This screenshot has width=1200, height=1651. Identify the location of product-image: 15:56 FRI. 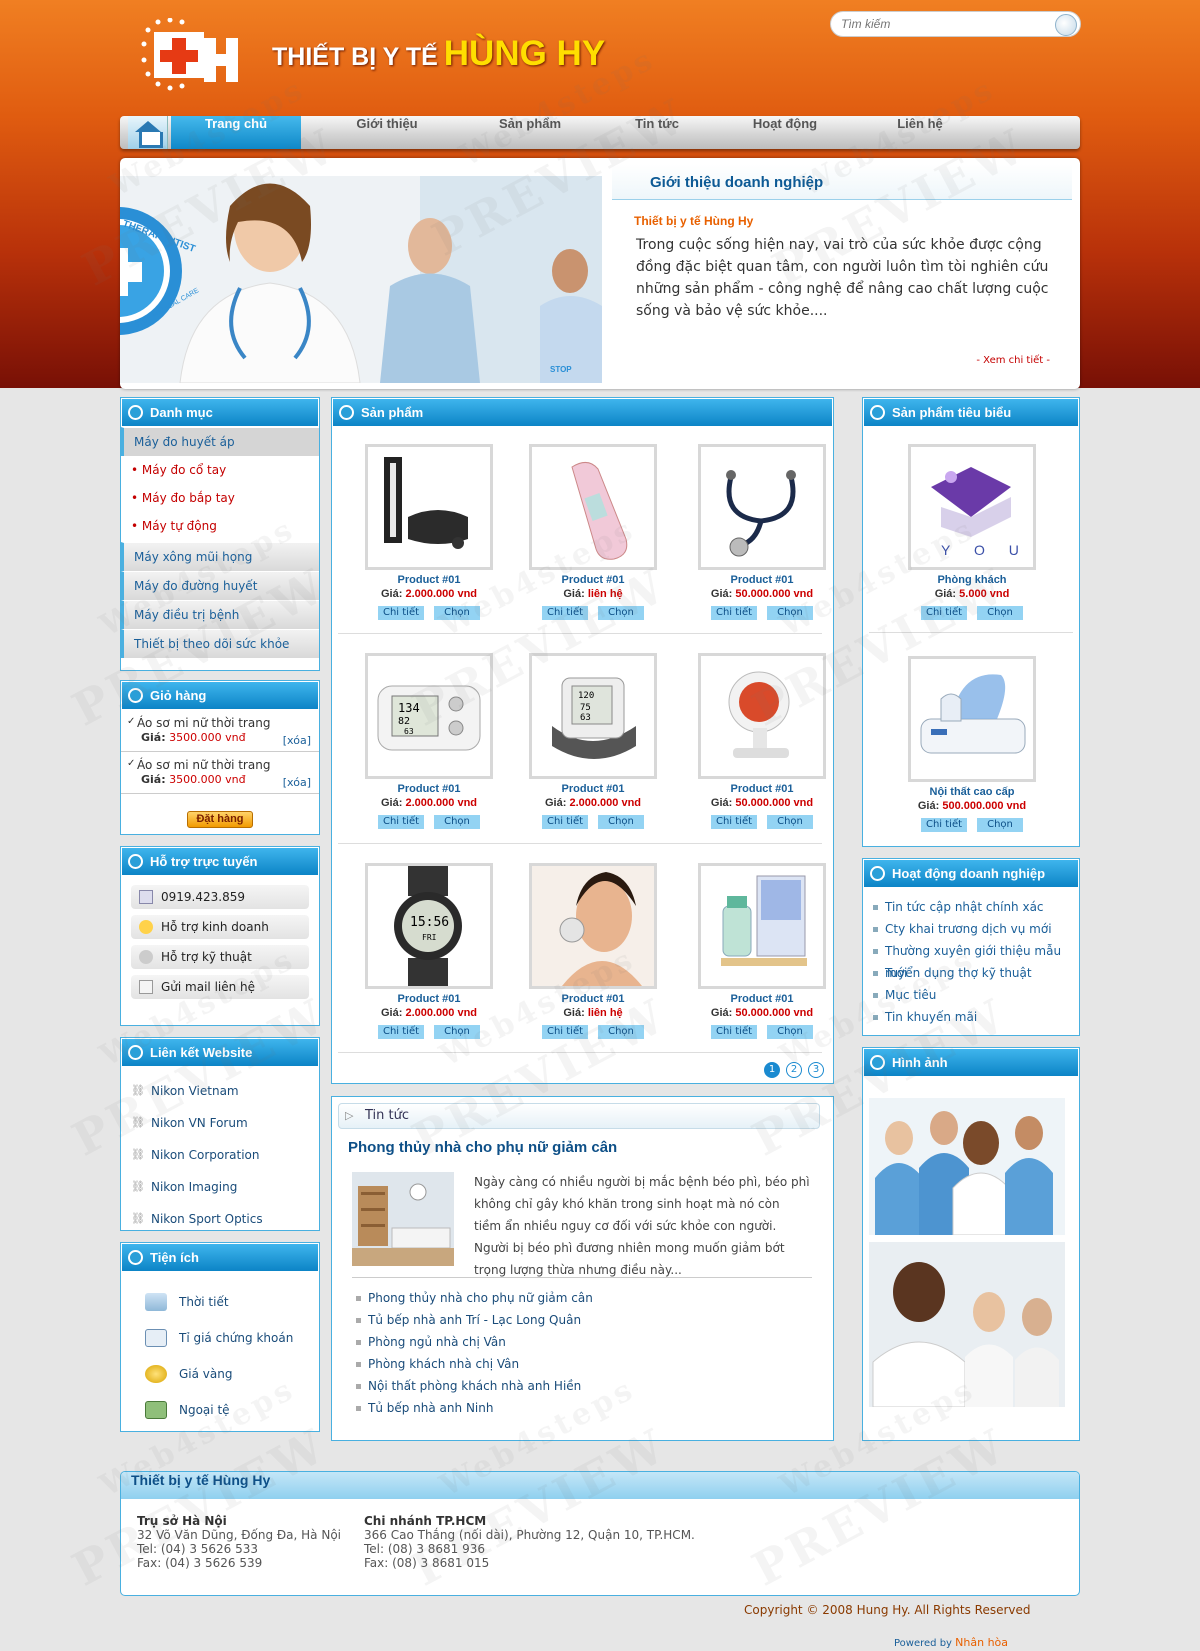
(429, 926).